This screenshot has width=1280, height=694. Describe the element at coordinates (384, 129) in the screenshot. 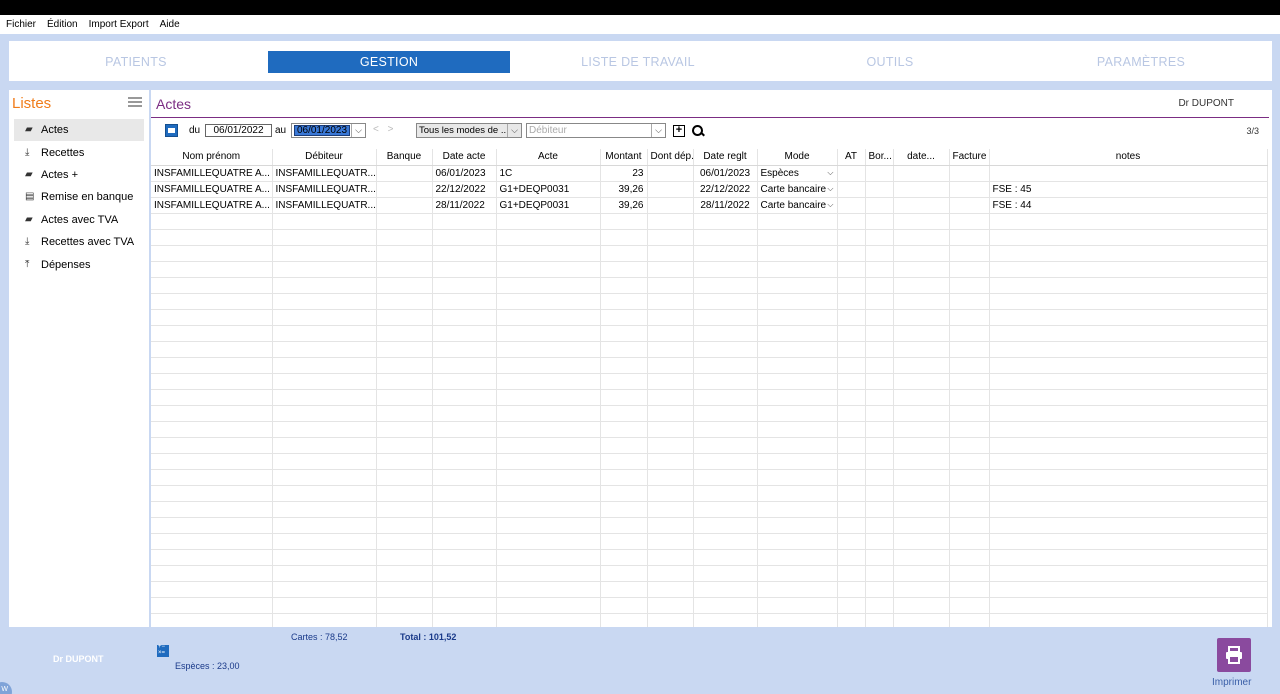

I see `date-nav-arrows: < >` at that location.